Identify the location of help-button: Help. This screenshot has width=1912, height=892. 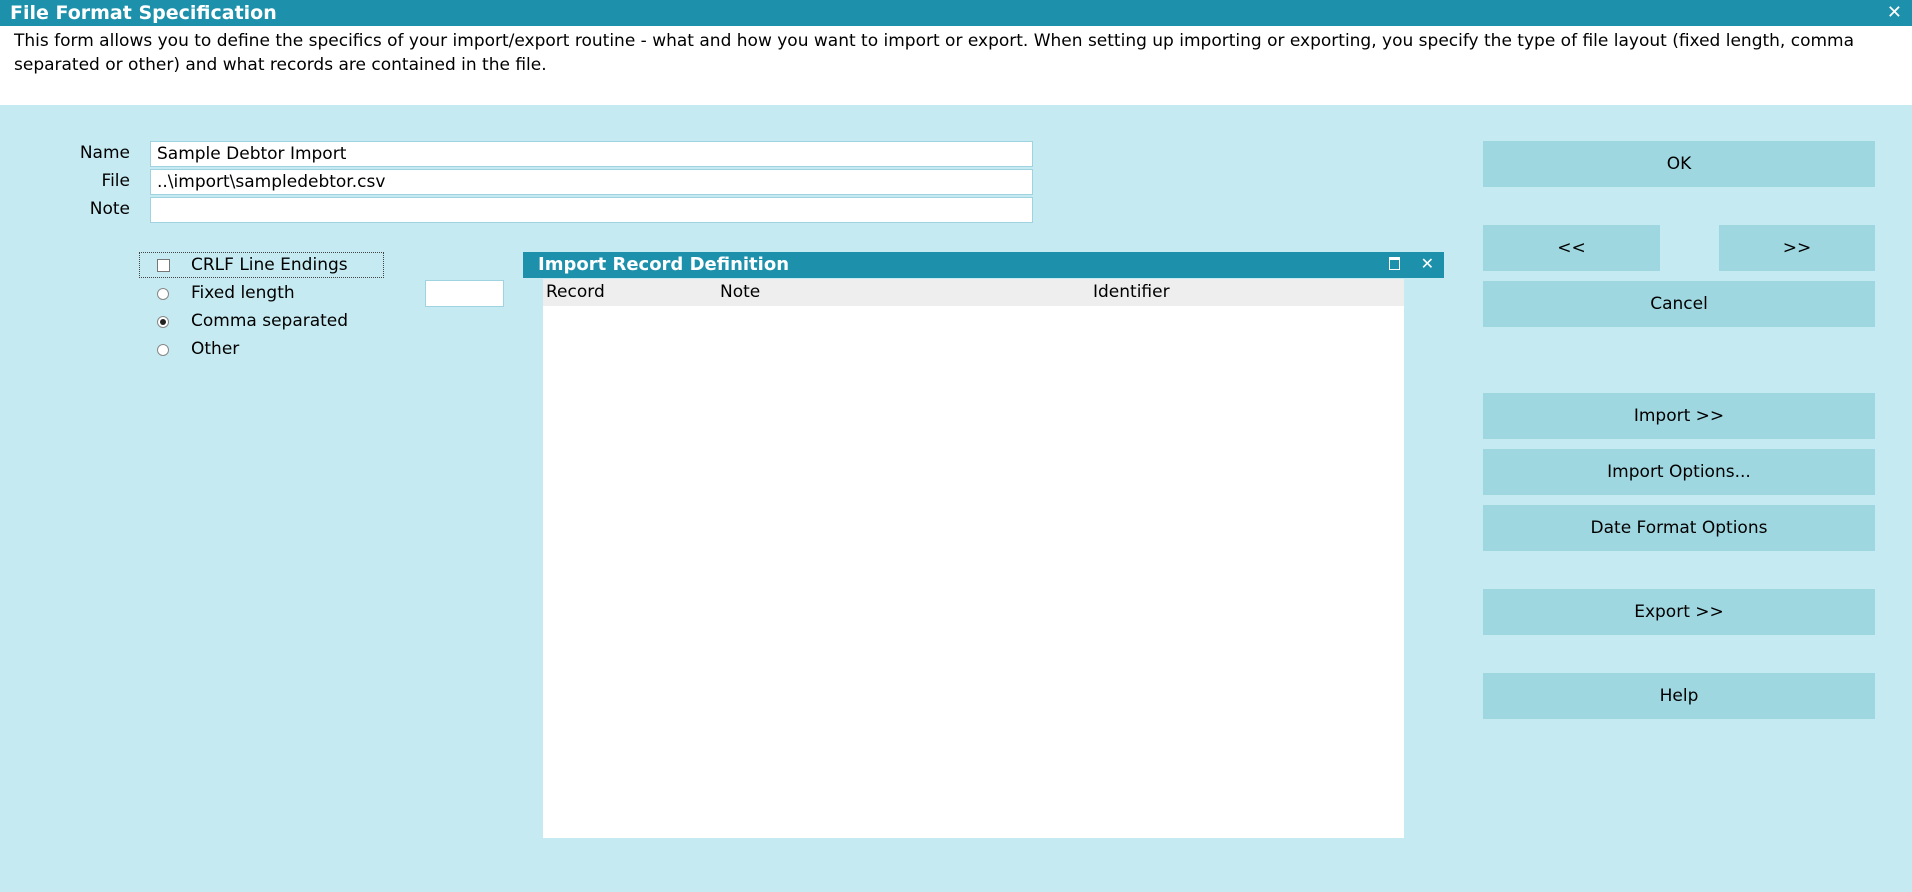
(1679, 696).